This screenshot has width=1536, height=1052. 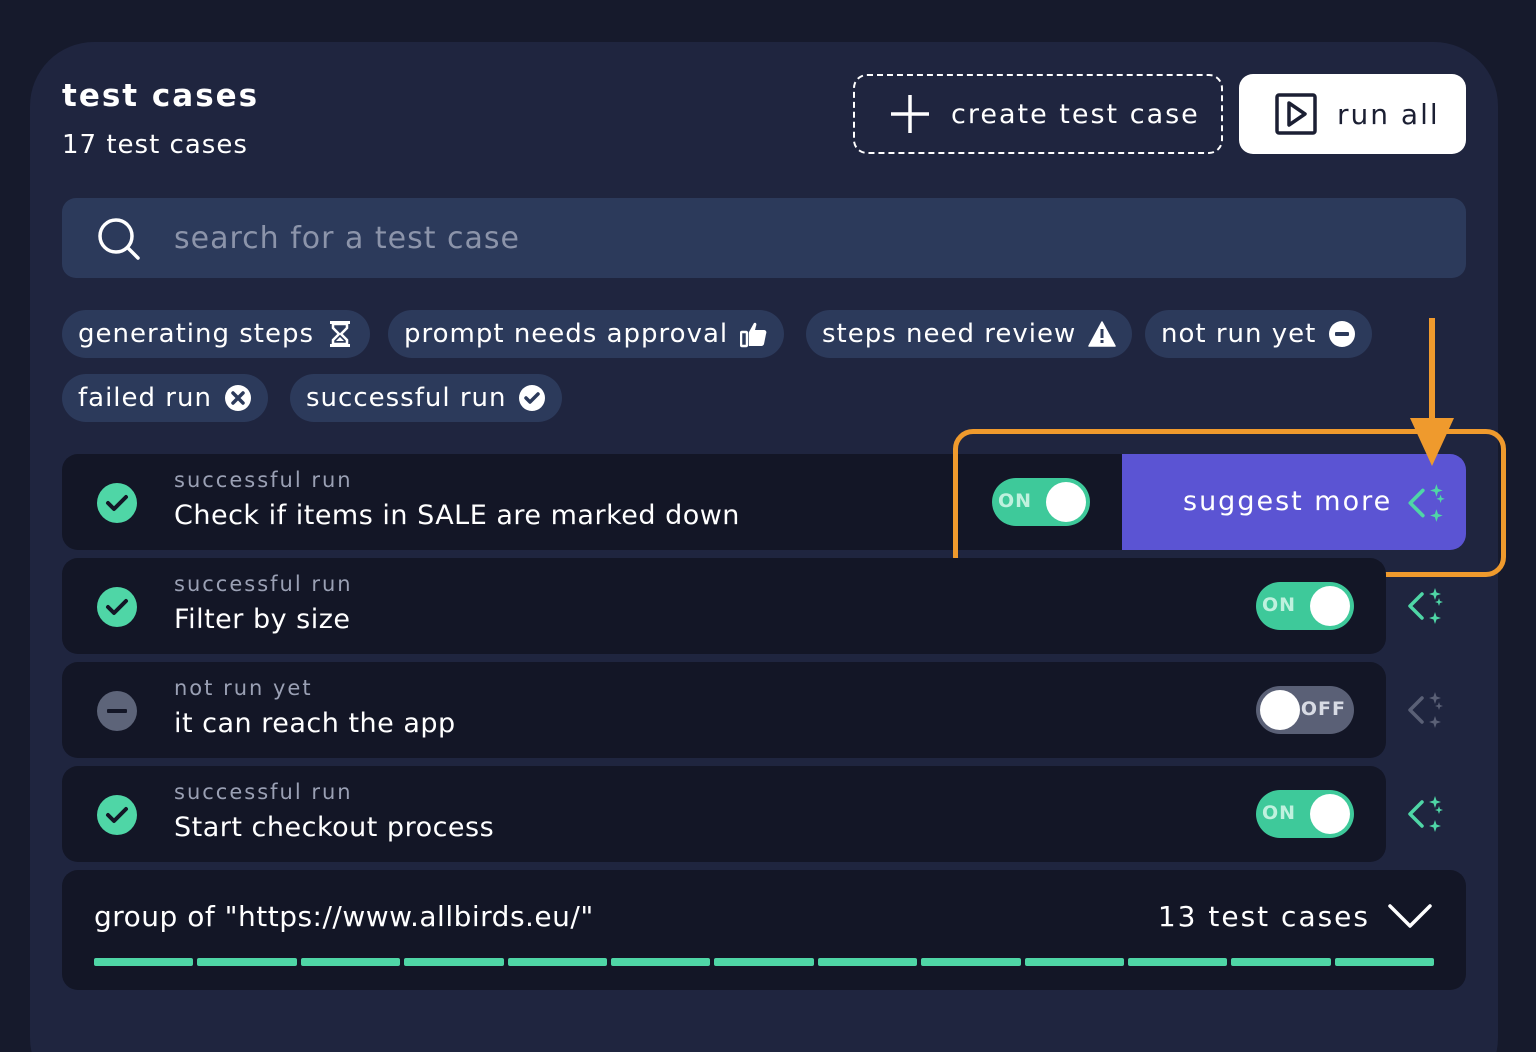 I want to click on x-circle-icon, so click(x=238, y=398).